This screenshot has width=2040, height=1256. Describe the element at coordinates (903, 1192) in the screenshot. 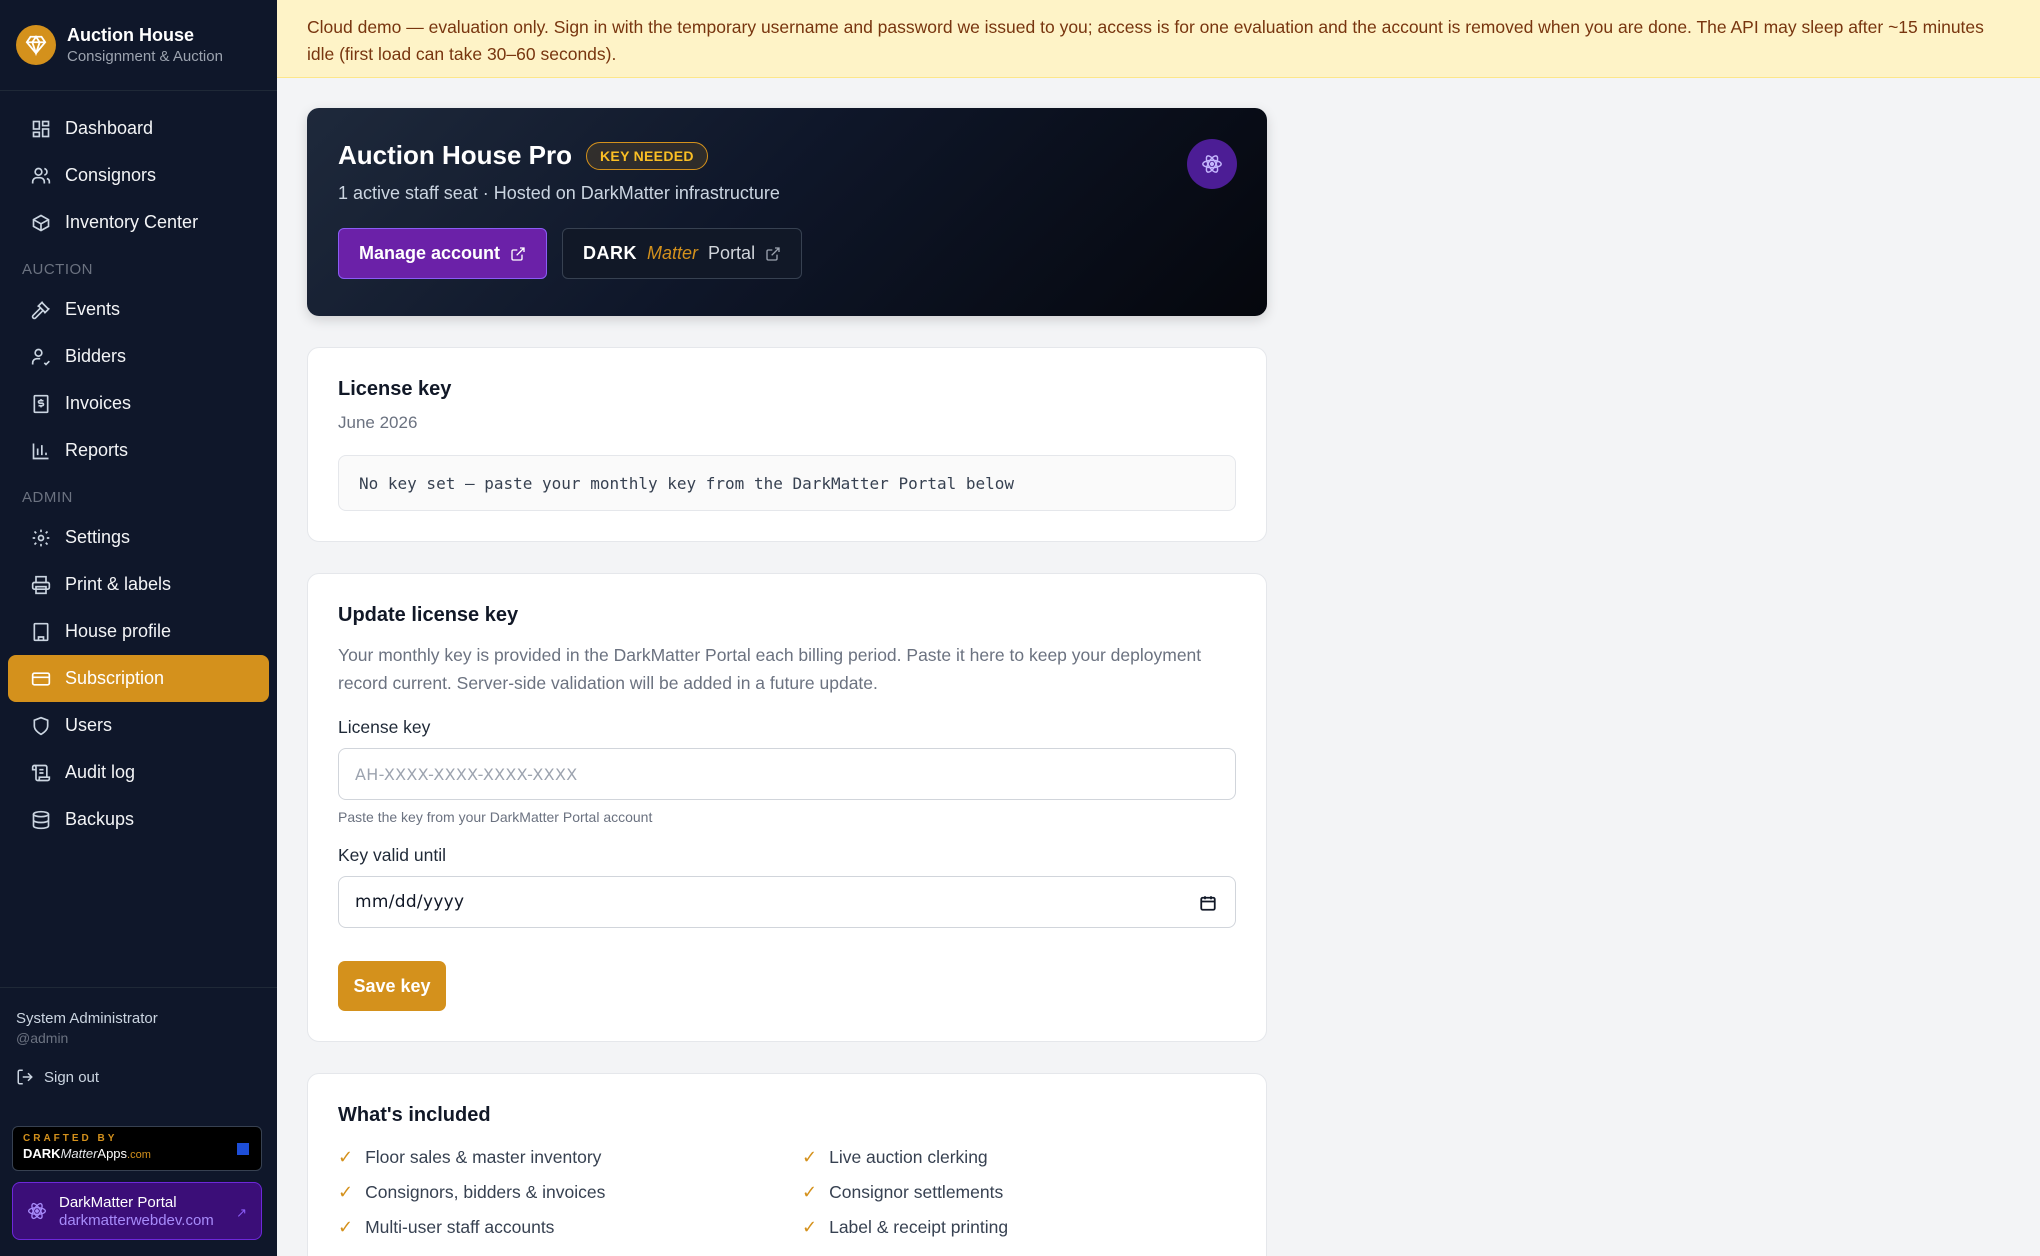

I see `list-item: ✓ Consignor settlements` at that location.